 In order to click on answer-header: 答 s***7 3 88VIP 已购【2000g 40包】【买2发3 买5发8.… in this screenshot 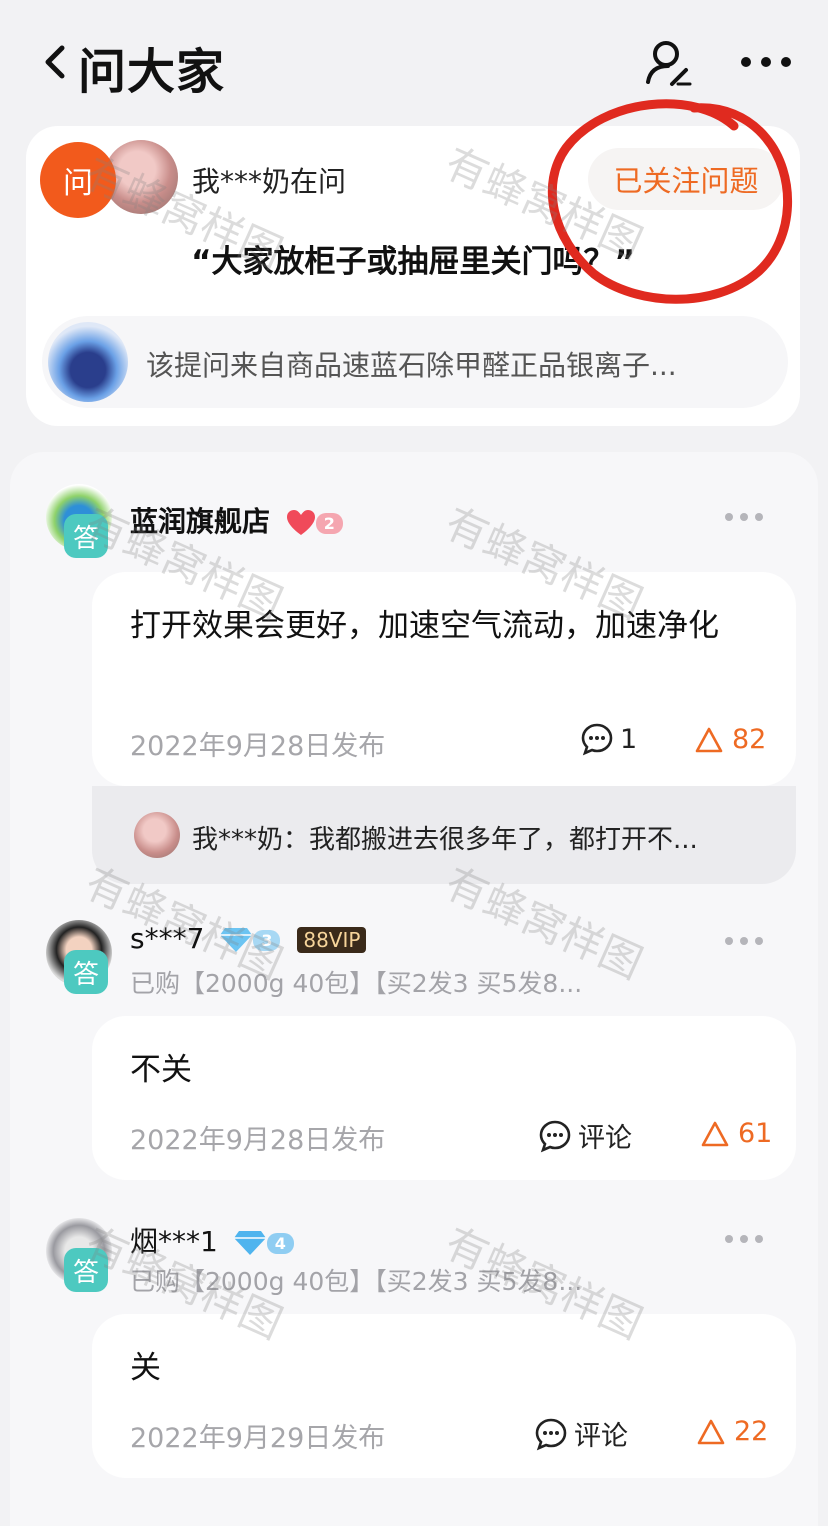, I will do `click(414, 959)`.